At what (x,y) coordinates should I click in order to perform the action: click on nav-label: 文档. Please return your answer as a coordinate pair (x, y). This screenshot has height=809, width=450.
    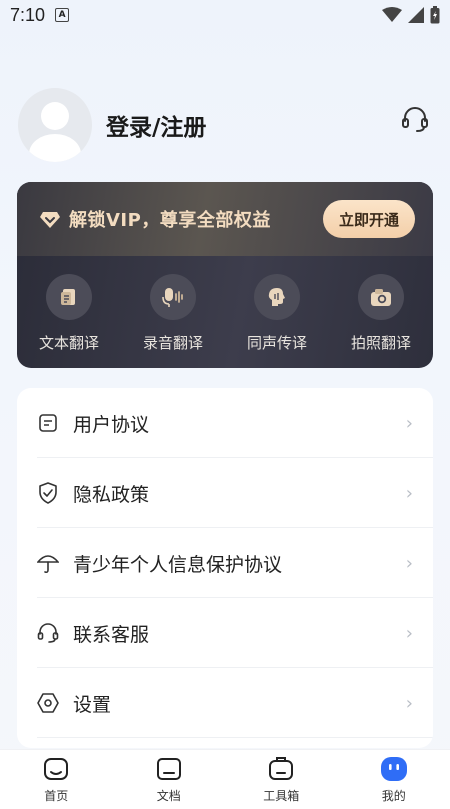
    Looking at the image, I should click on (168, 796).